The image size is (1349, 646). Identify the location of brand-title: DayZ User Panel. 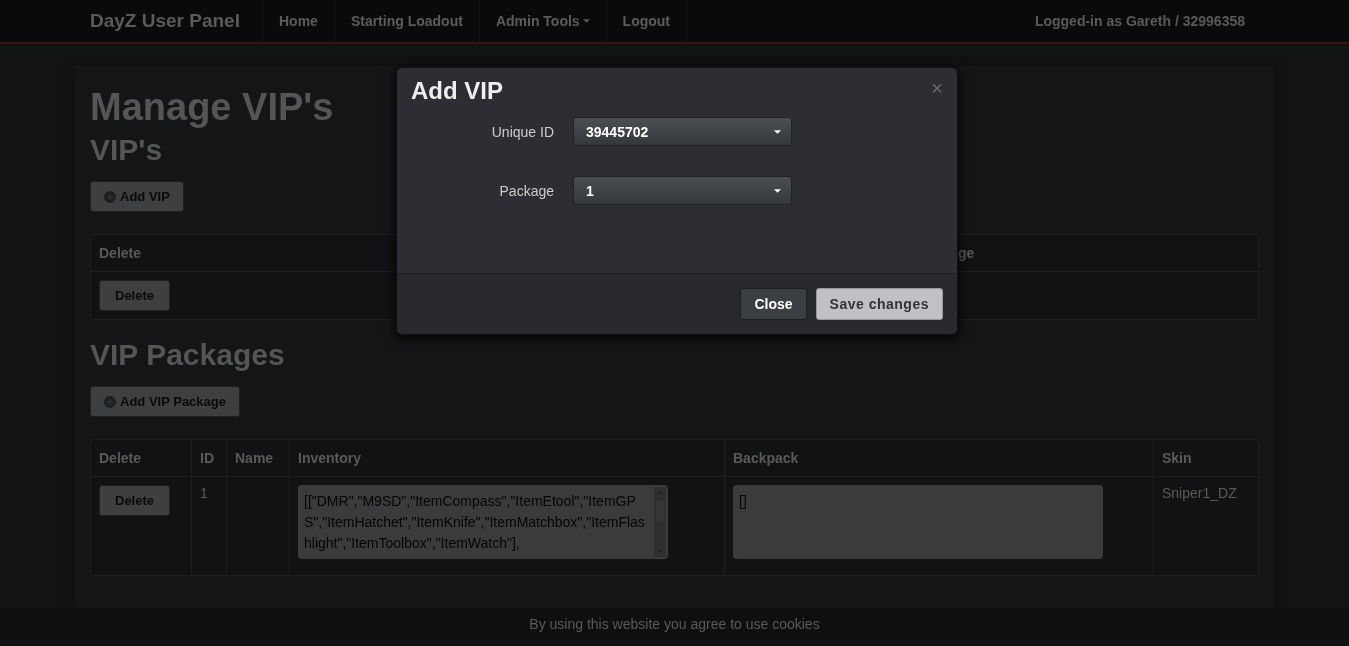
(165, 21).